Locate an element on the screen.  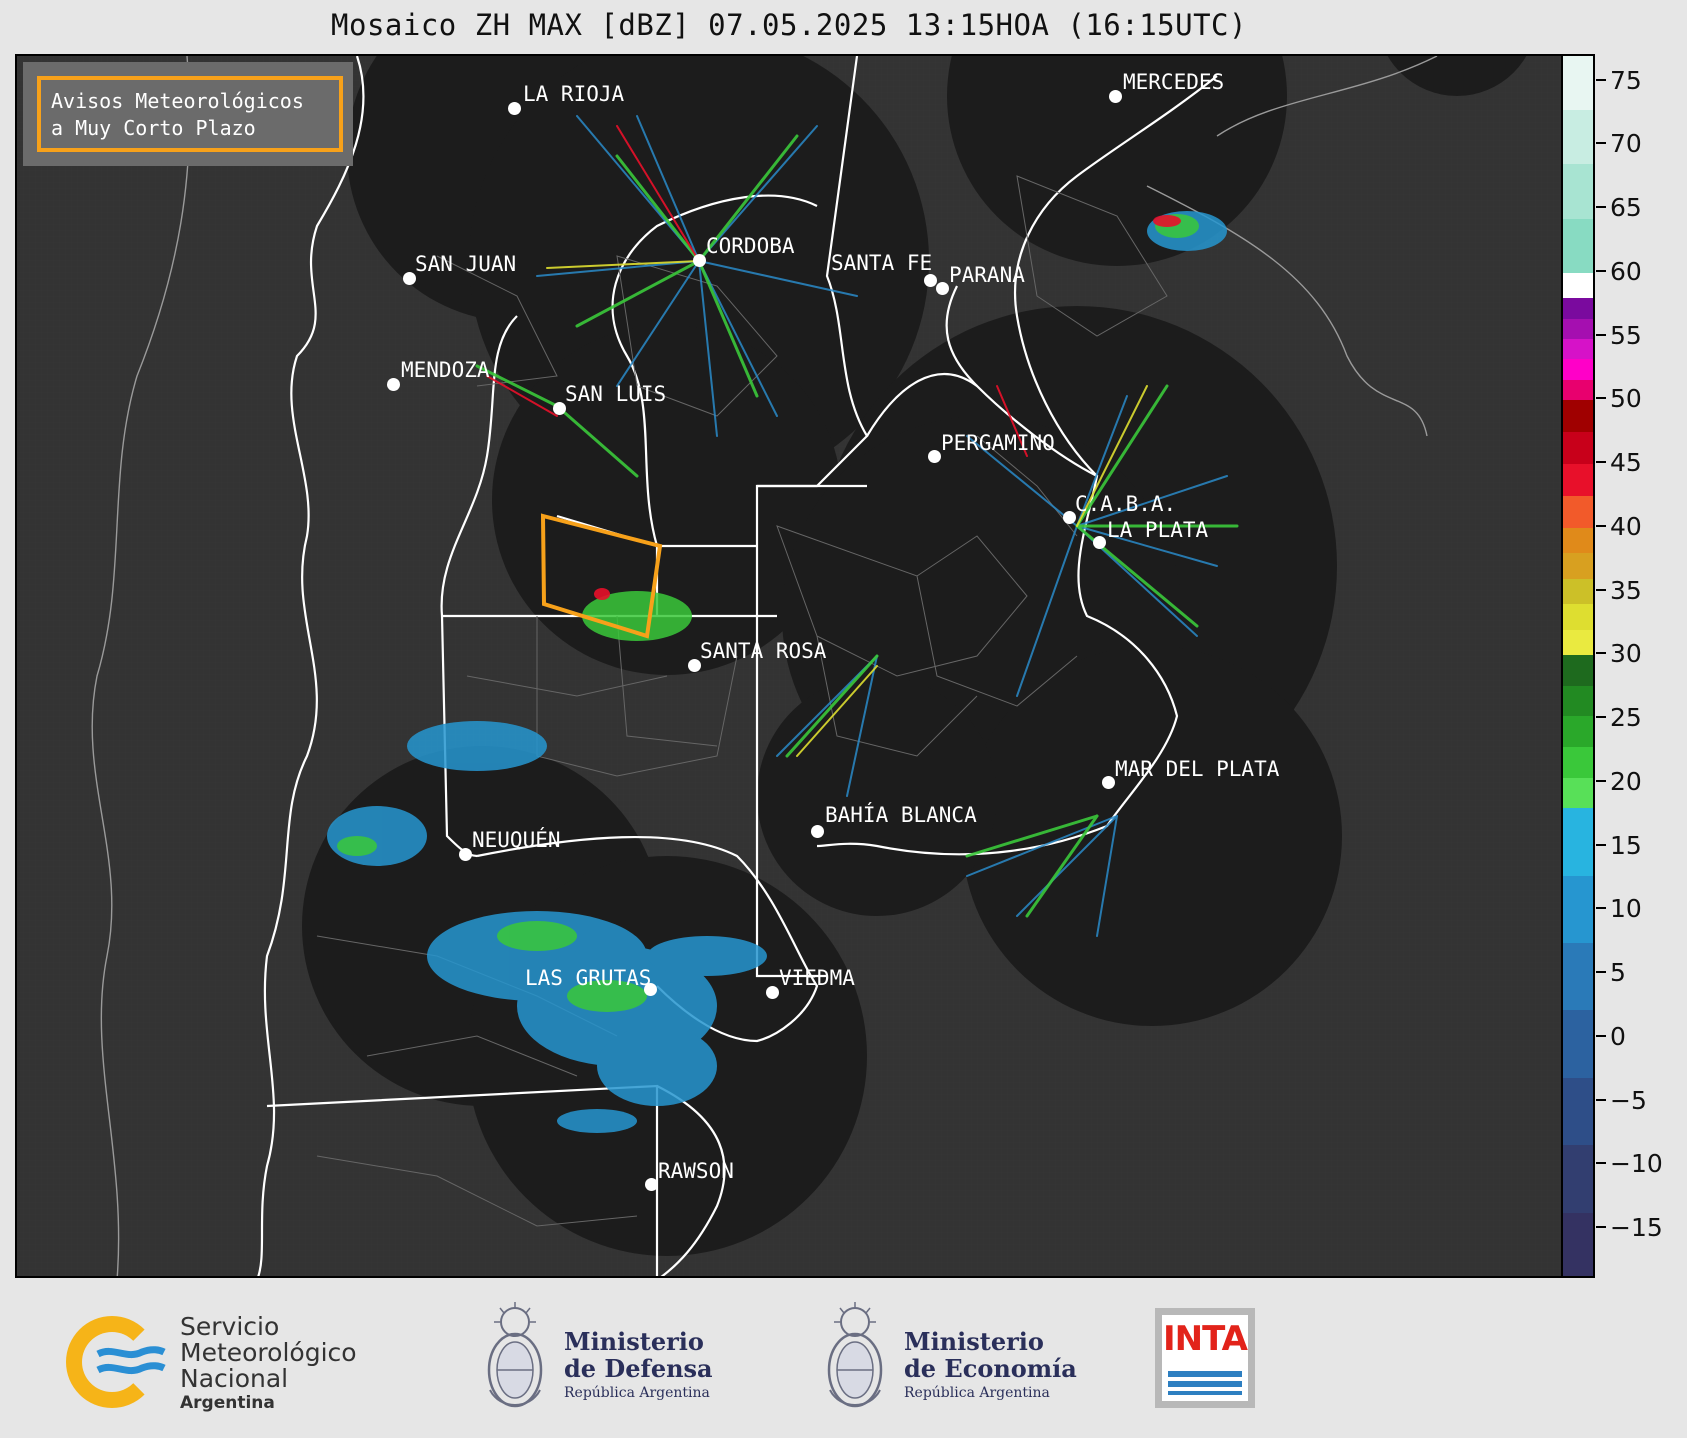
colorbar-tick-label: 75 is located at coordinates (1626, 80).